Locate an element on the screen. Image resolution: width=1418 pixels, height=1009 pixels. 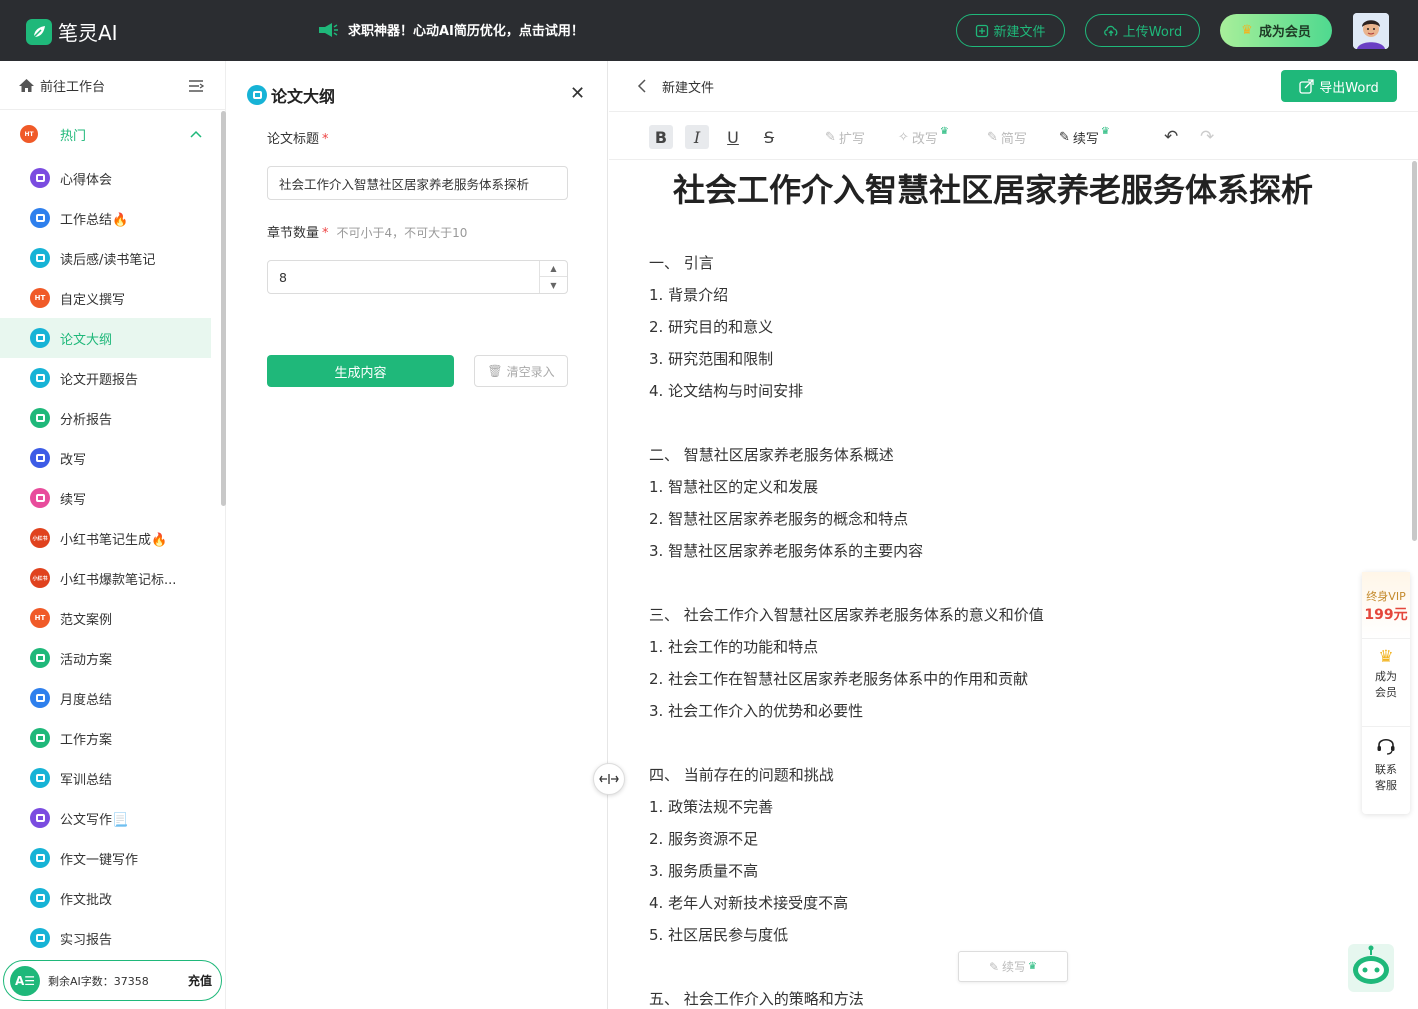
continue-icon: ✎ is located at coordinates (1064, 137).